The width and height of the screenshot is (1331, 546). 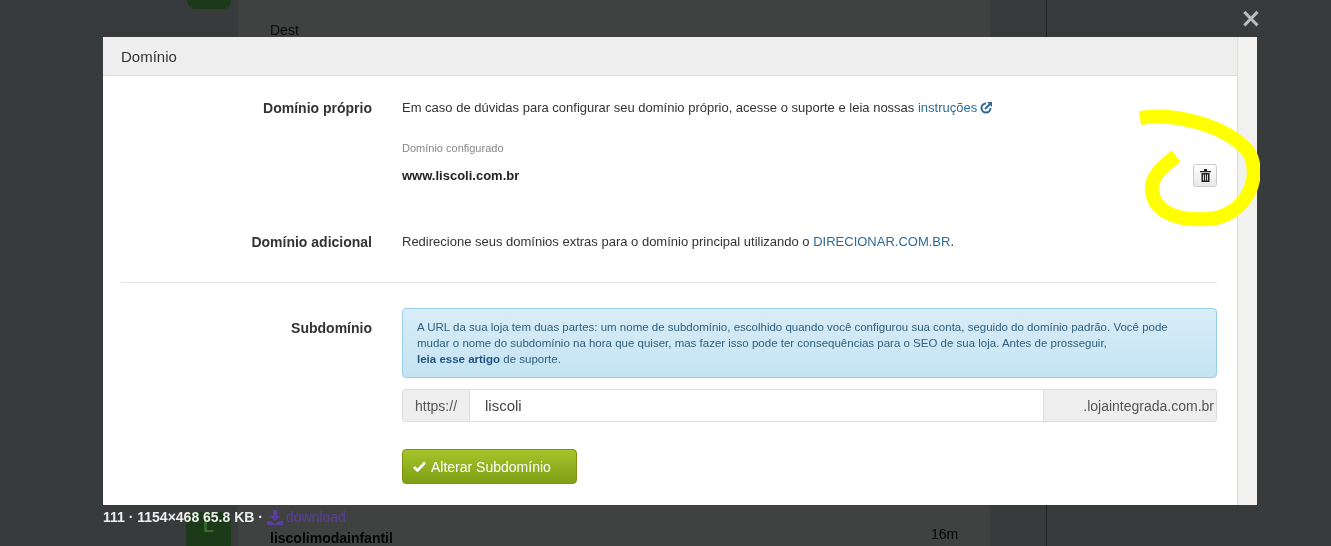 What do you see at coordinates (453, 148) in the screenshot?
I see `field-label: Domínio configurado` at bounding box center [453, 148].